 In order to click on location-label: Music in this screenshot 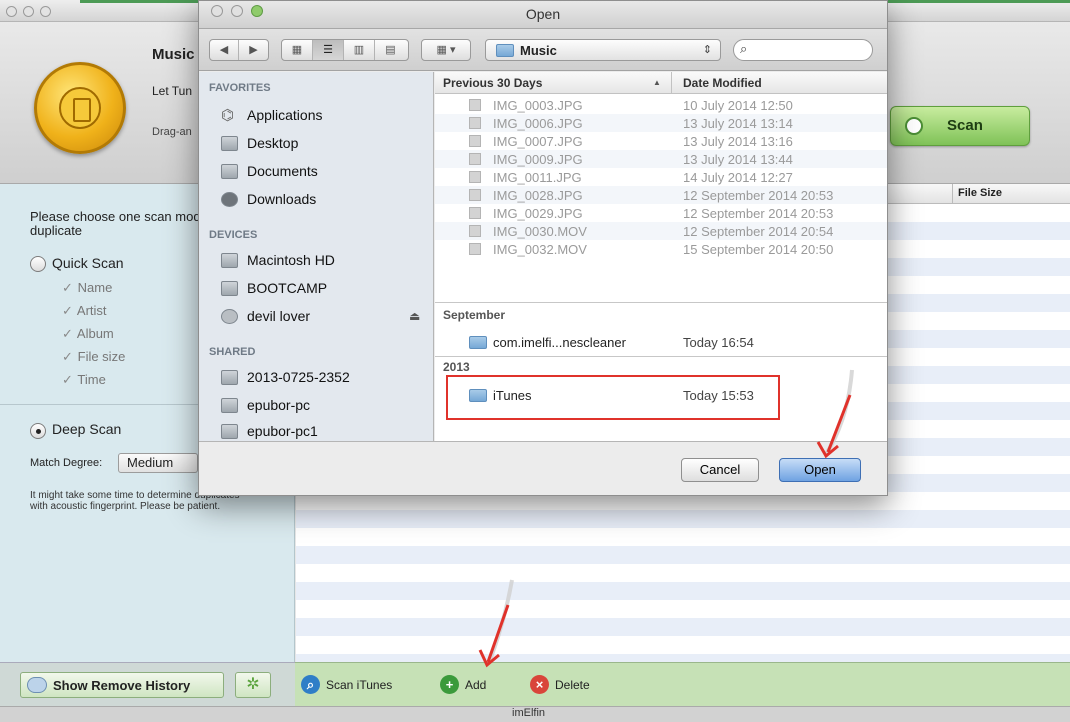, I will do `click(538, 50)`.